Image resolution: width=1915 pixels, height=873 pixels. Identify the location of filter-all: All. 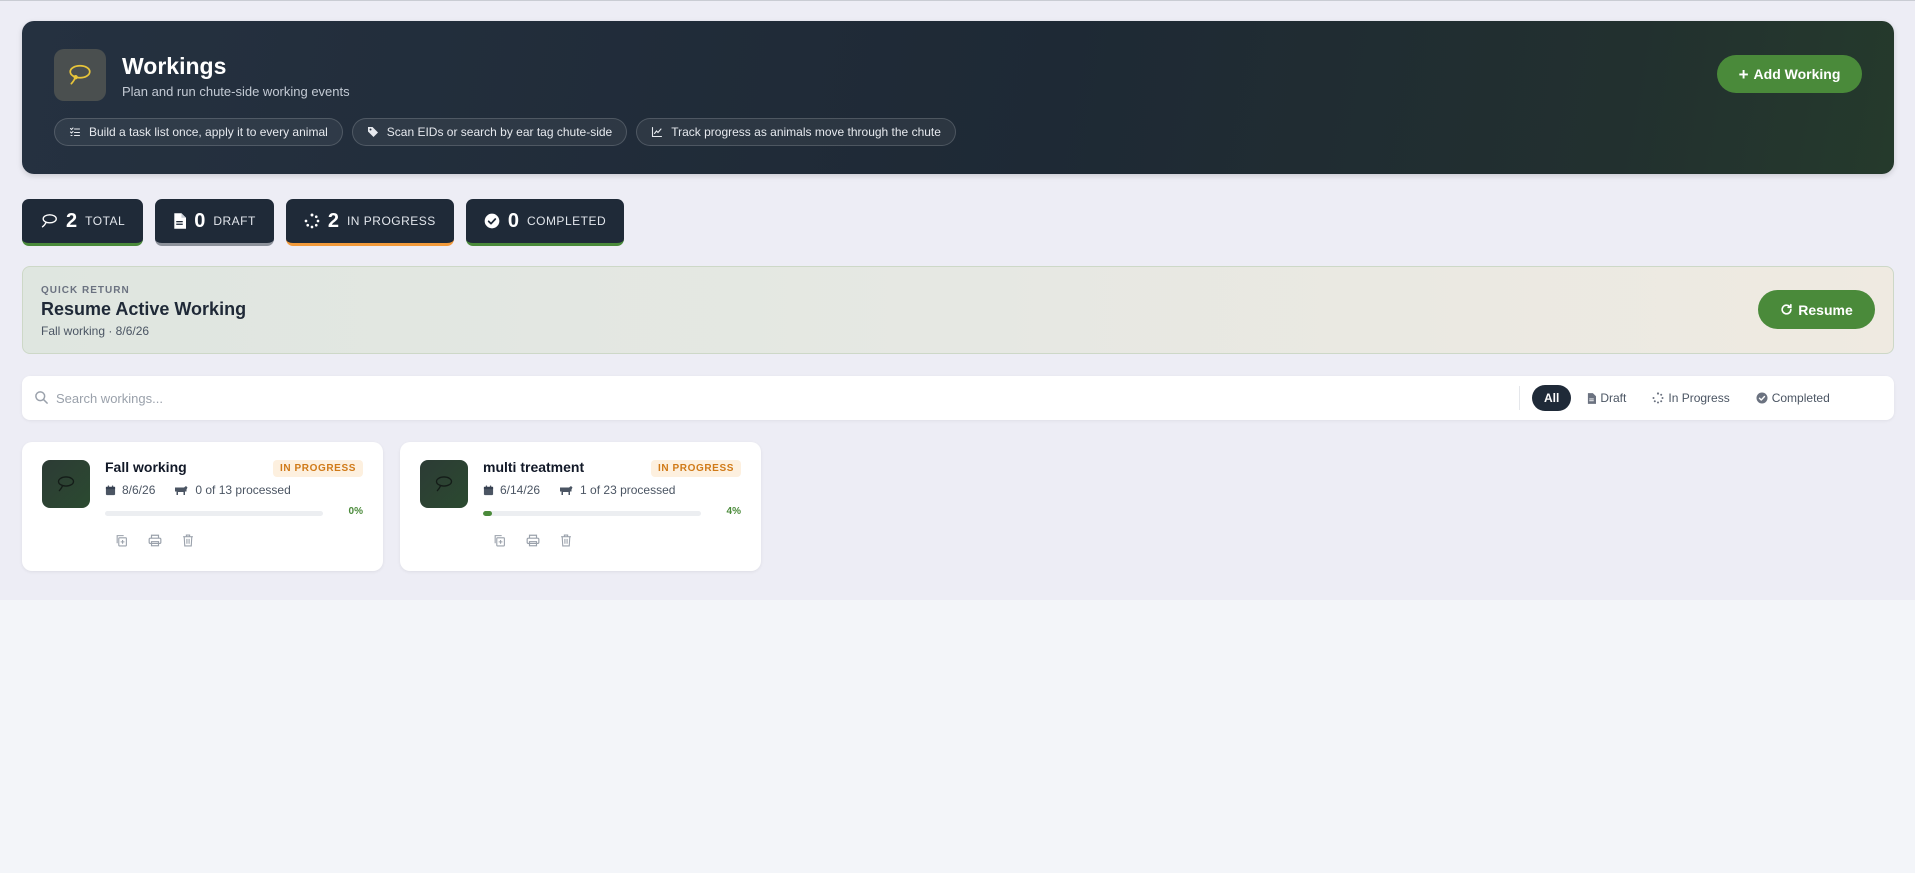
(1552, 398).